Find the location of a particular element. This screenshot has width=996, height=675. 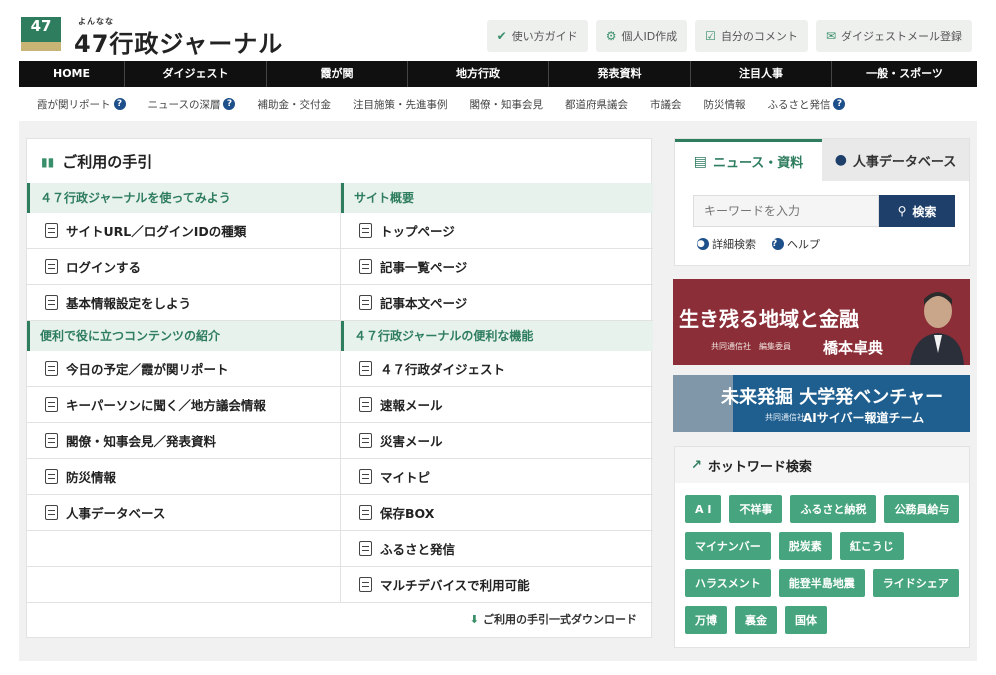

site-title: 47行政ジャーナル is located at coordinates (178, 41).